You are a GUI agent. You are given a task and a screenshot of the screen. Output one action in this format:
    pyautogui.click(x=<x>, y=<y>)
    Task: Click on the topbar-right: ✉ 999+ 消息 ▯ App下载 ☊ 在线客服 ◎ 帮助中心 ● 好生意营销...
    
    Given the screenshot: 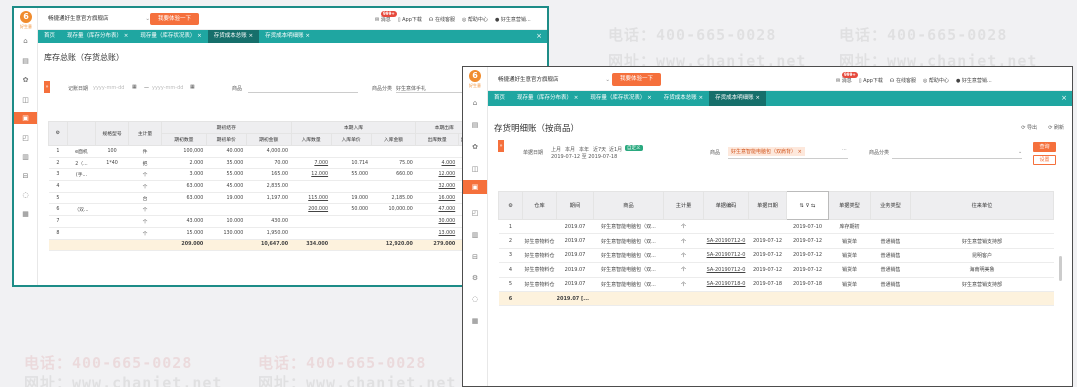 What is the action you would take?
    pyautogui.click(x=910, y=78)
    